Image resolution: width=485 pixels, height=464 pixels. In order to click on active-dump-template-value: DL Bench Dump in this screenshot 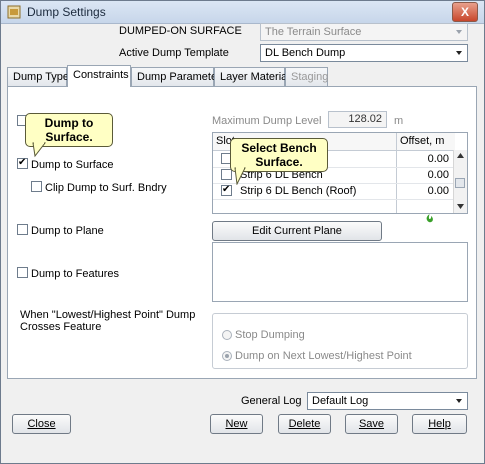, I will do `click(305, 53)`.